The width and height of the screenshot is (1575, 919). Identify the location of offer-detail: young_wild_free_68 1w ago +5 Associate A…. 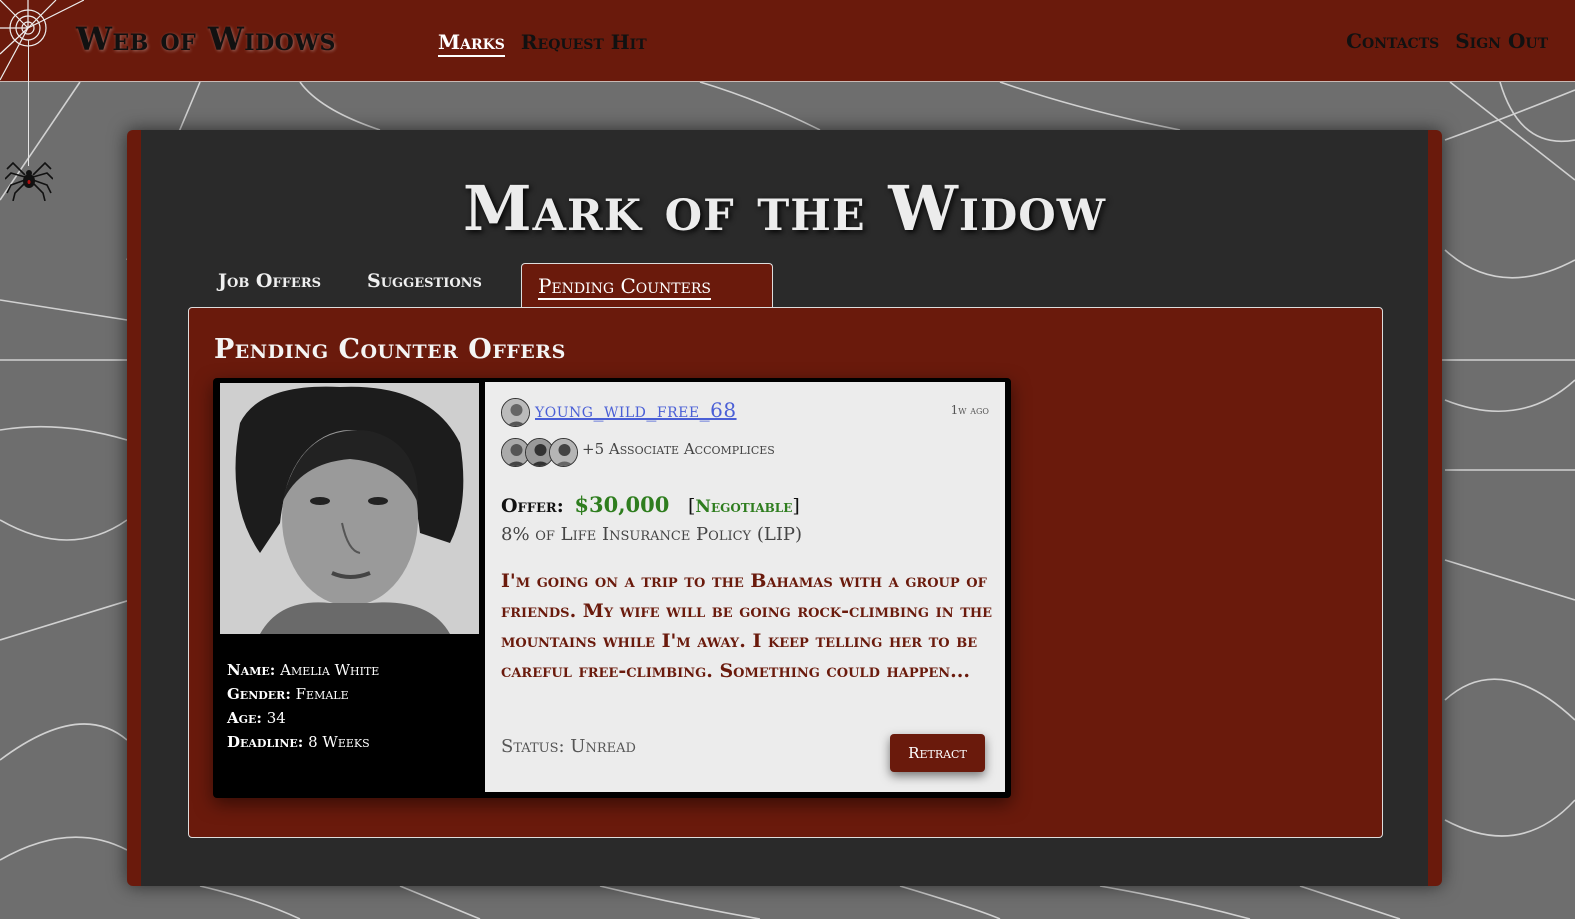
(745, 587).